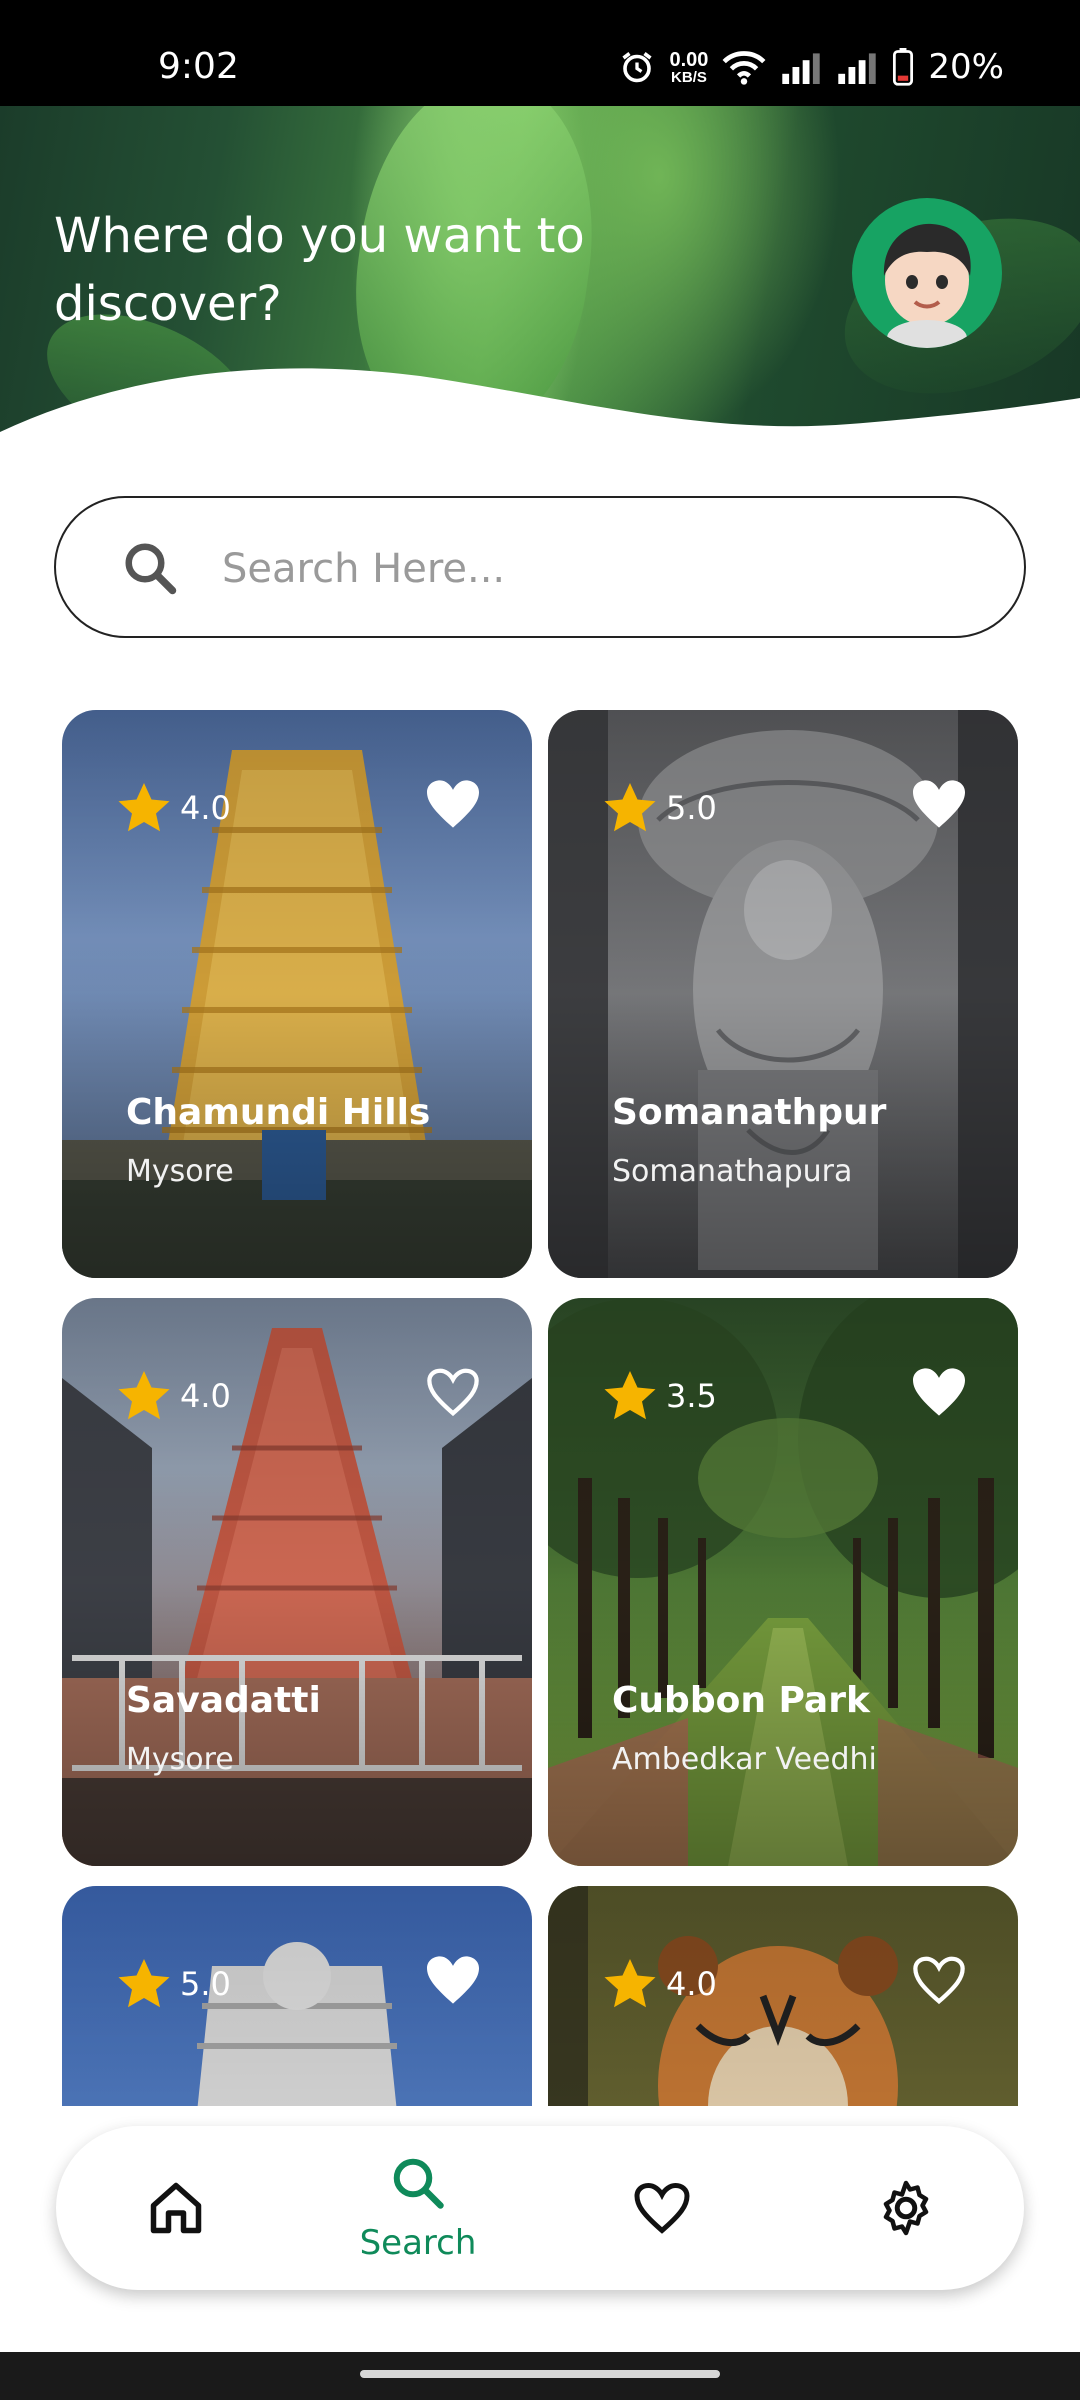 This screenshot has width=1080, height=2400. I want to click on status-time: 9:02, so click(198, 66).